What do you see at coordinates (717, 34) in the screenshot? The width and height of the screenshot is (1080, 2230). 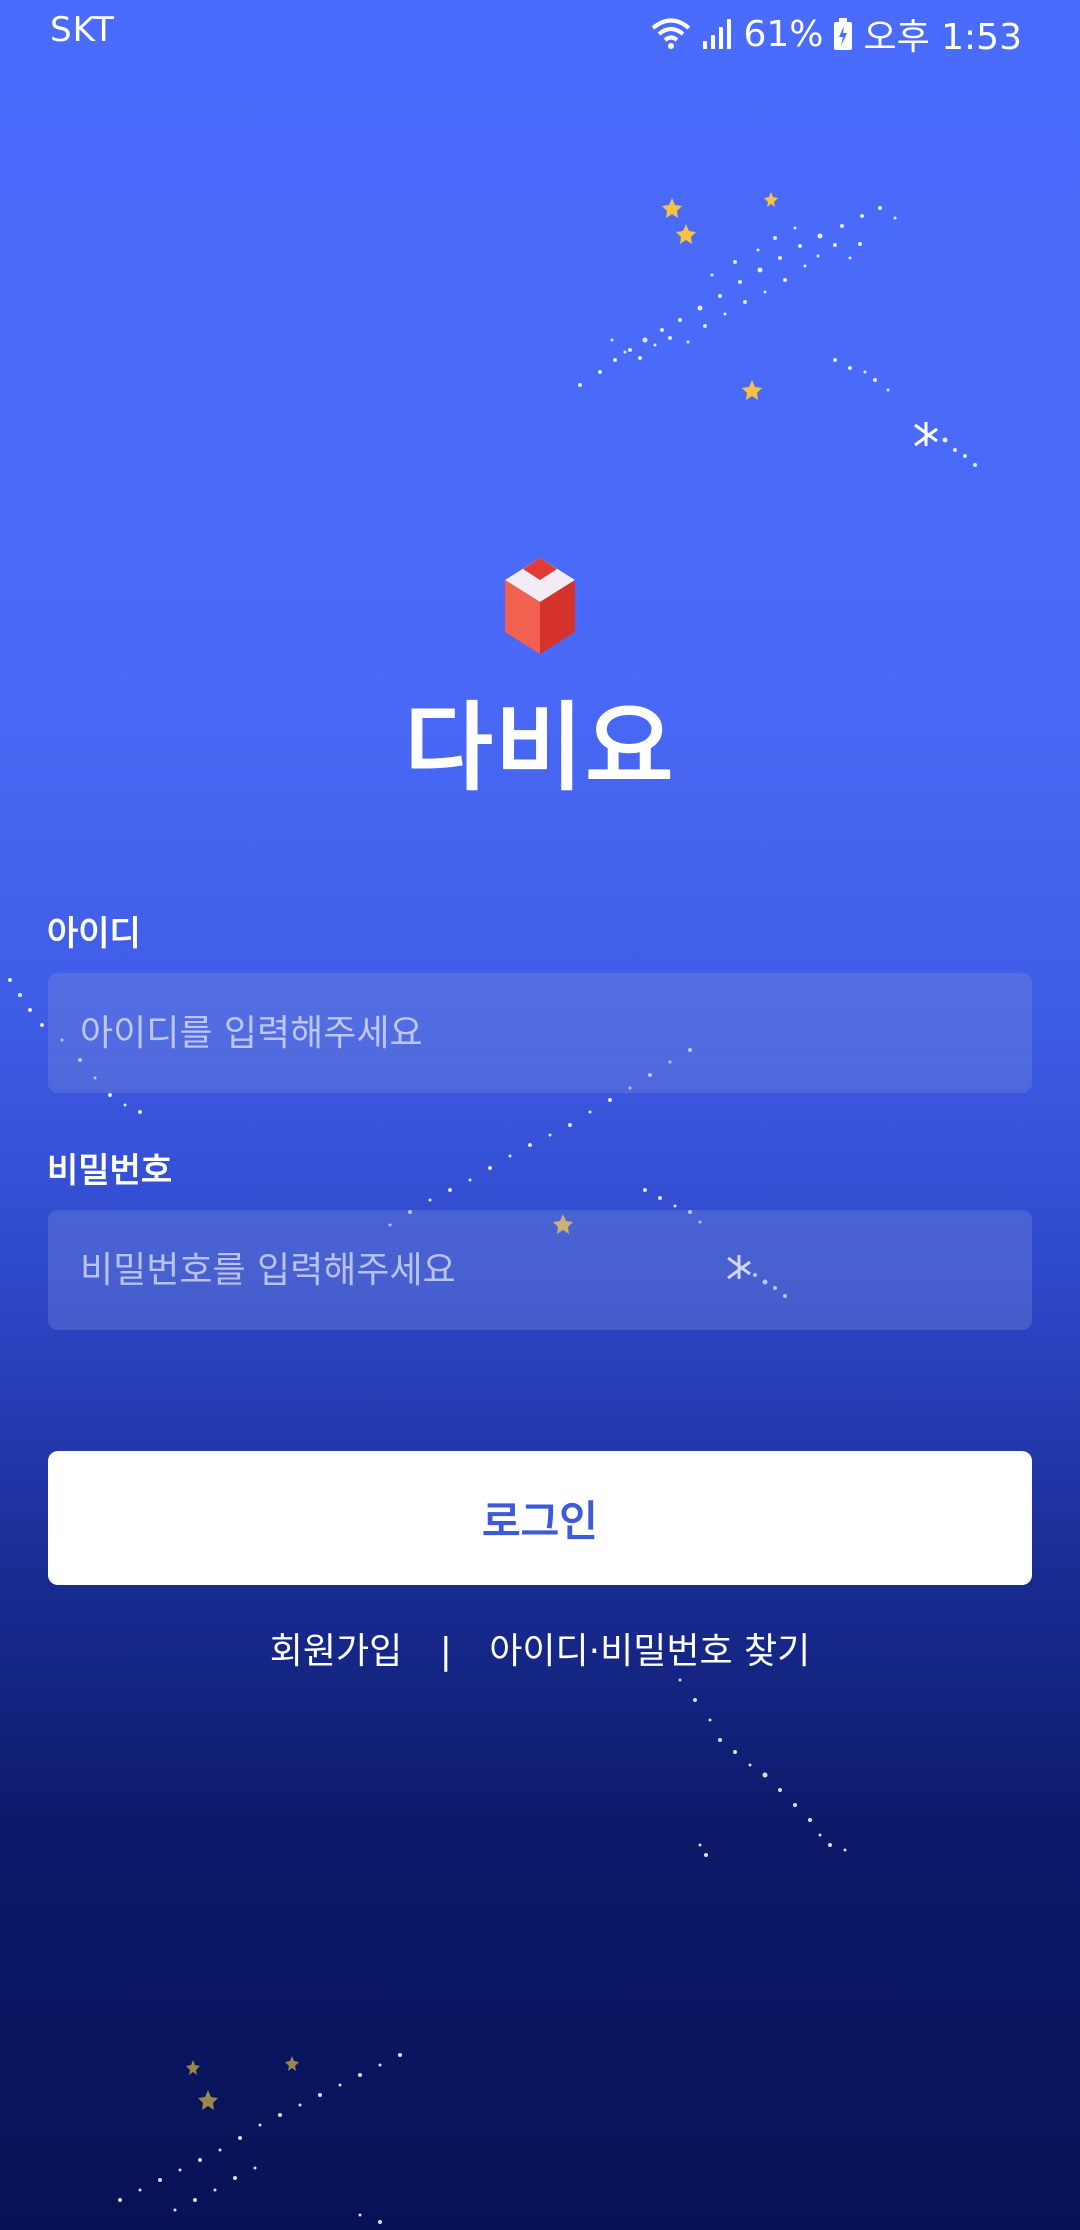 I see `signal-icon` at bounding box center [717, 34].